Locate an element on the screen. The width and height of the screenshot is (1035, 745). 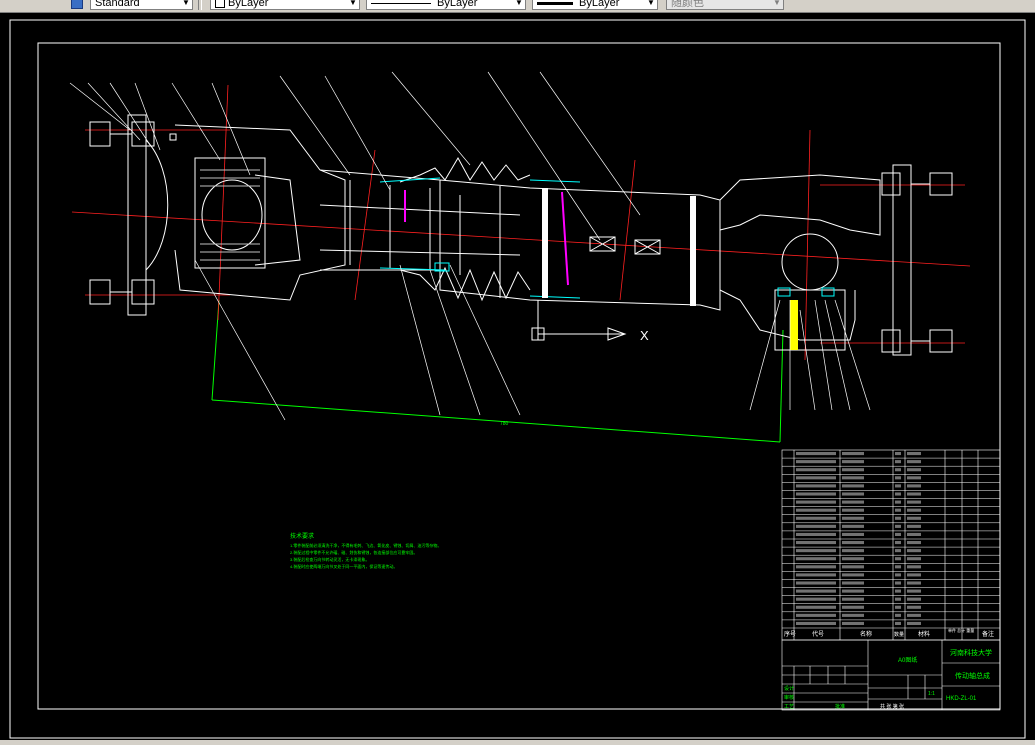
sheet-size: A0图纸 is located at coordinates (907, 660).